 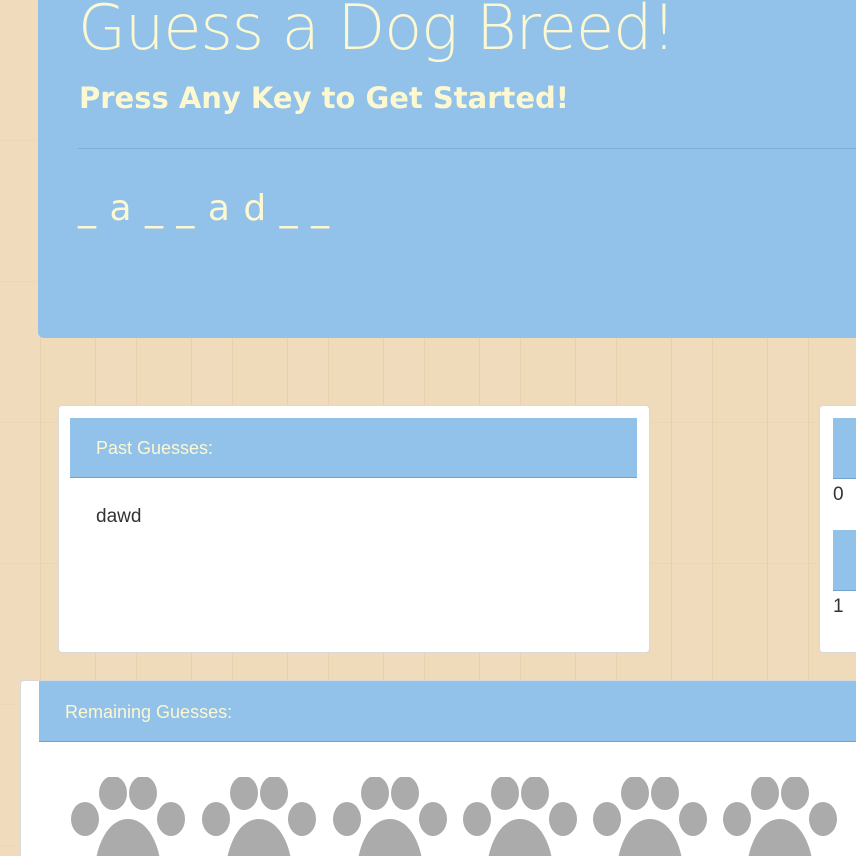 What do you see at coordinates (324, 98) in the screenshot?
I see `start-instruction: Press Any Key to Get Started!` at bounding box center [324, 98].